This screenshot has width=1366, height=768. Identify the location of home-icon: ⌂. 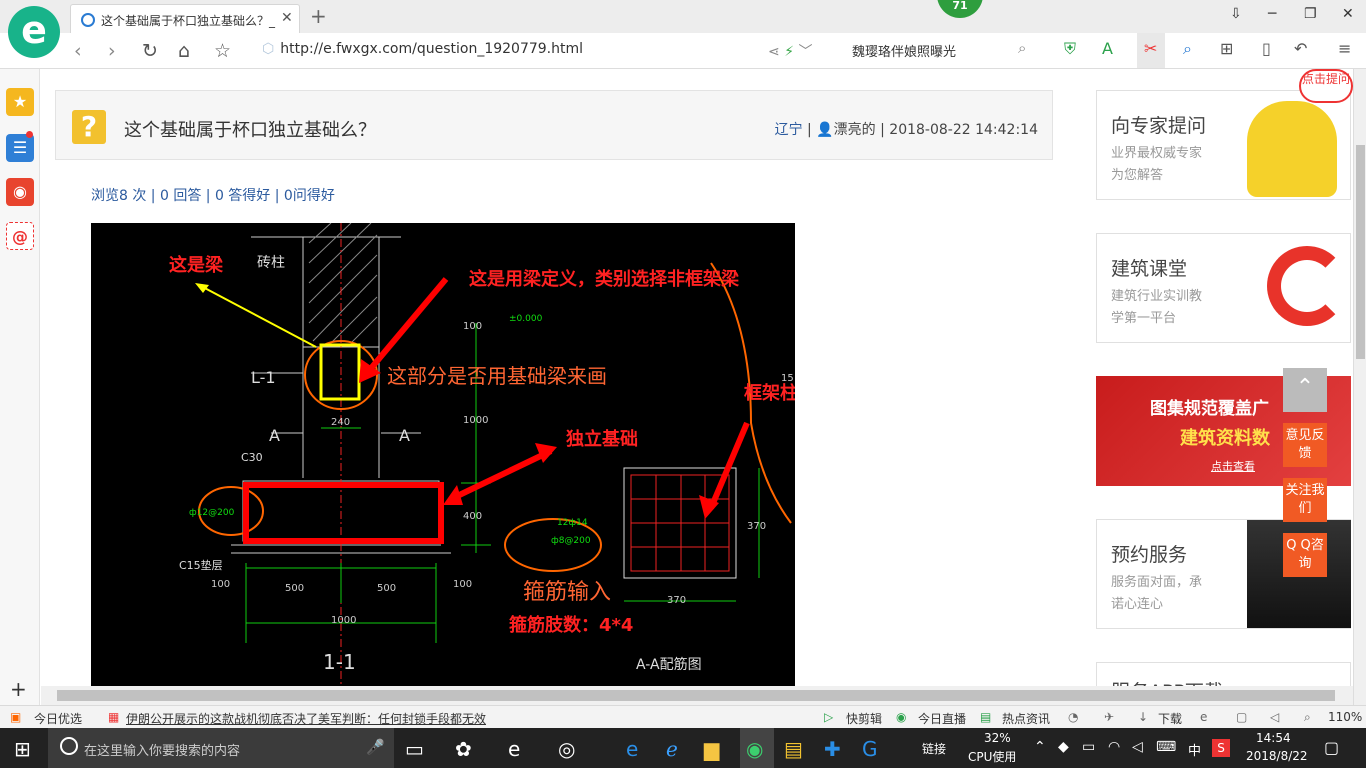
(184, 51).